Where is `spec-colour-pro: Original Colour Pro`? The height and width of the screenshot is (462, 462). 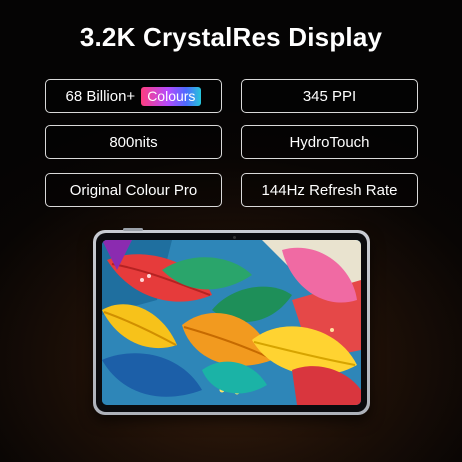 spec-colour-pro: Original Colour Pro is located at coordinates (133, 190).